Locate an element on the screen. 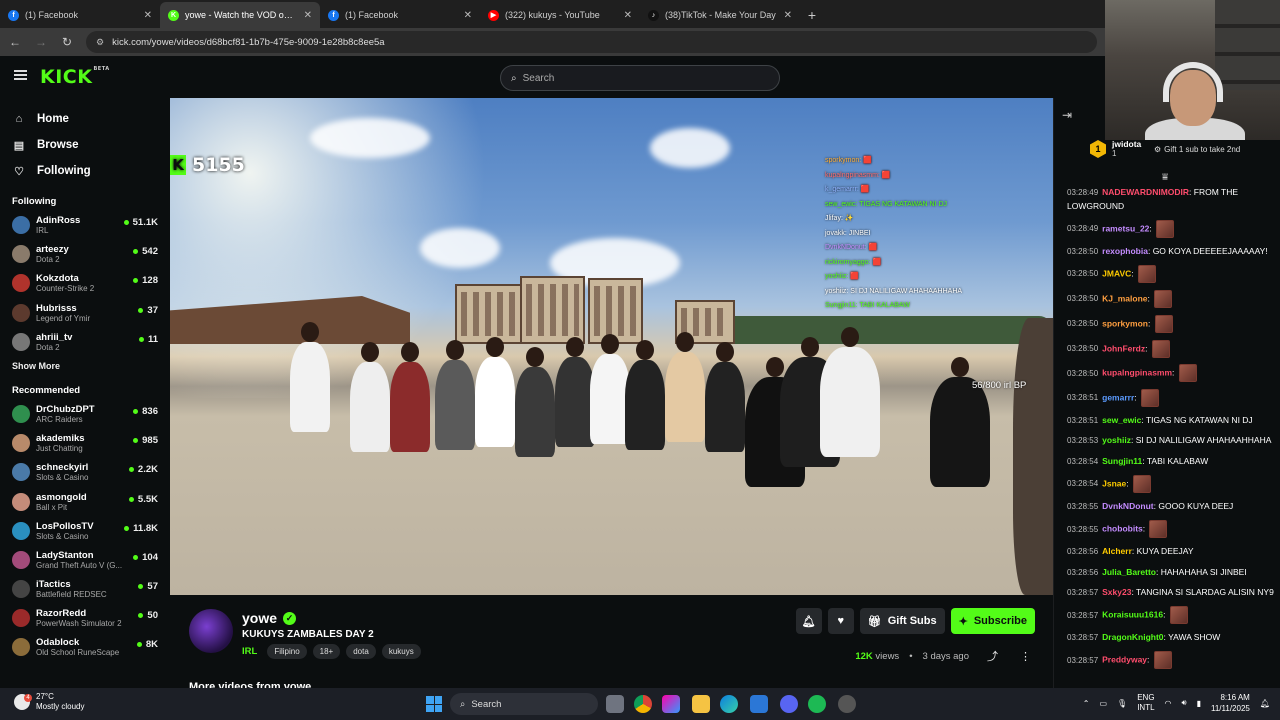  sidebar-channel: Hubrisss Legend of Ymir 37 is located at coordinates (85, 315).